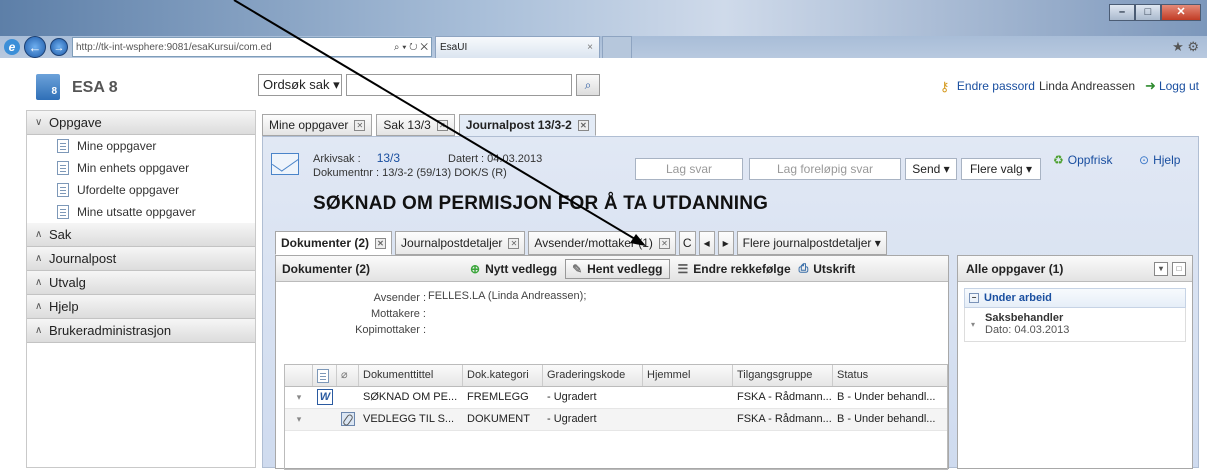  What do you see at coordinates (35, 47) in the screenshot?
I see `back-button: ←` at bounding box center [35, 47].